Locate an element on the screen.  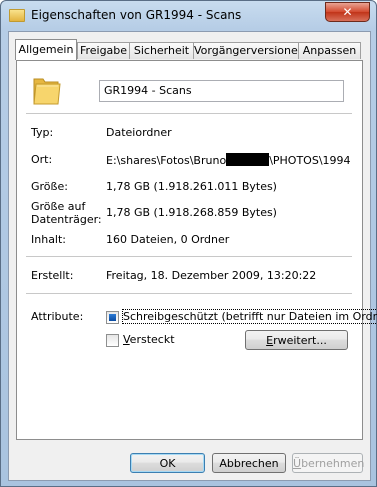
window-title: Eigenschaften von GR1994 - Scans is located at coordinates (136, 15).